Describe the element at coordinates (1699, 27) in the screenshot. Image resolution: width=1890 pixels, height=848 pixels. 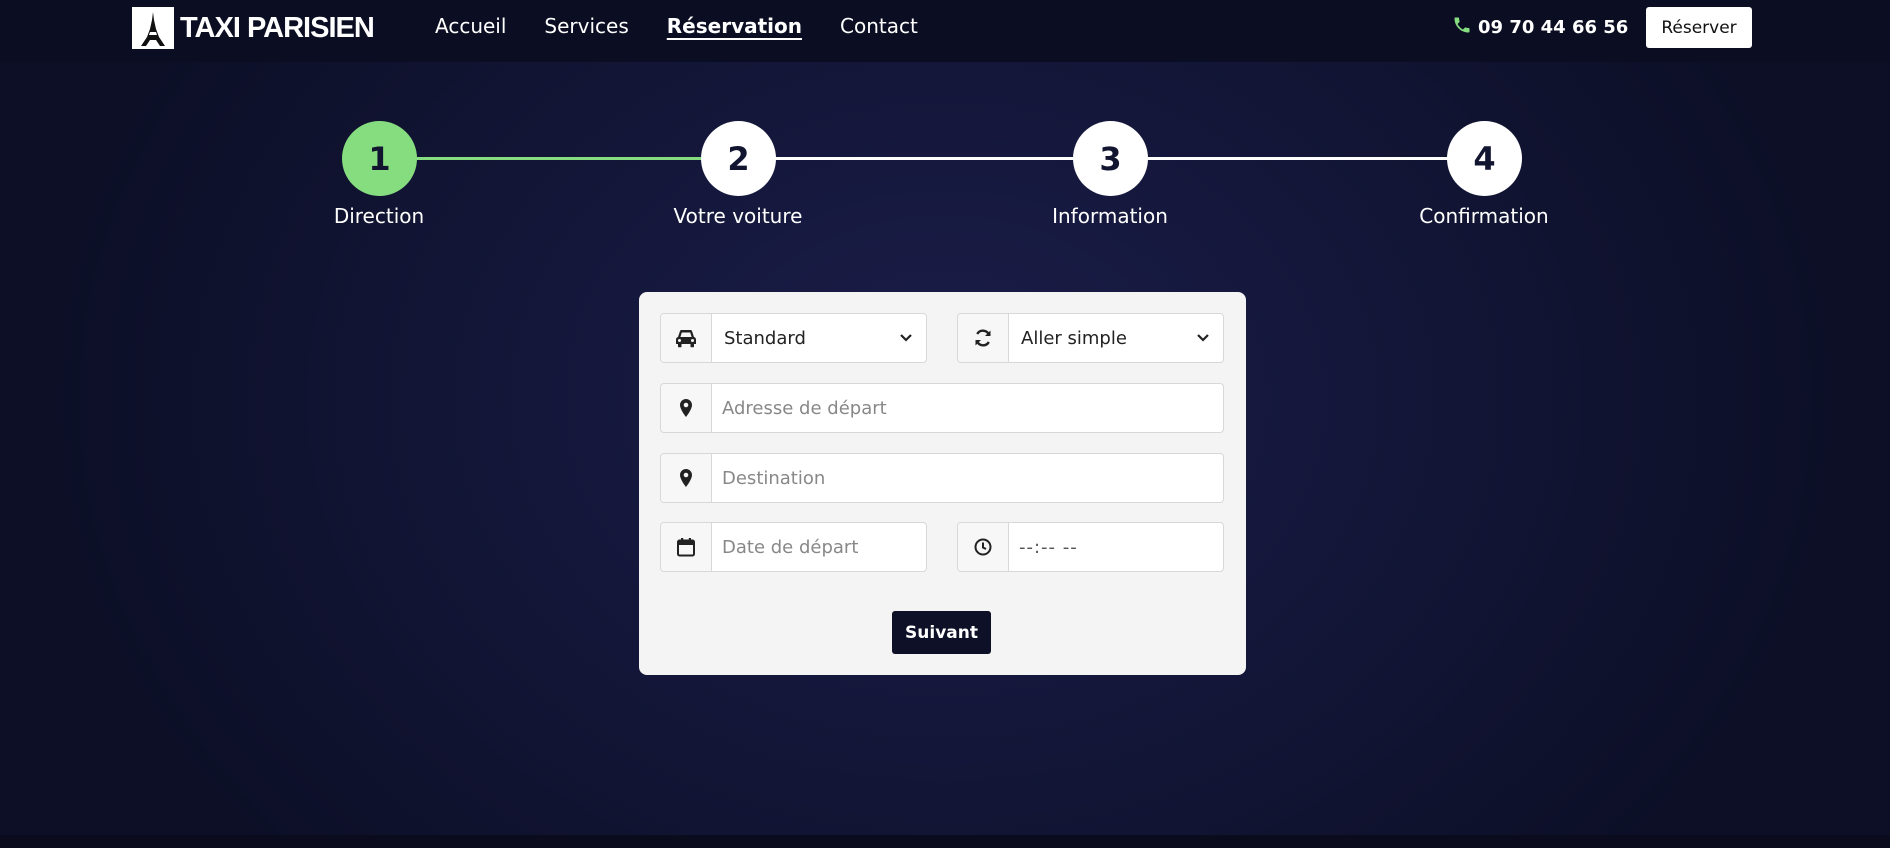
I see `reserve-button: Réserver` at that location.